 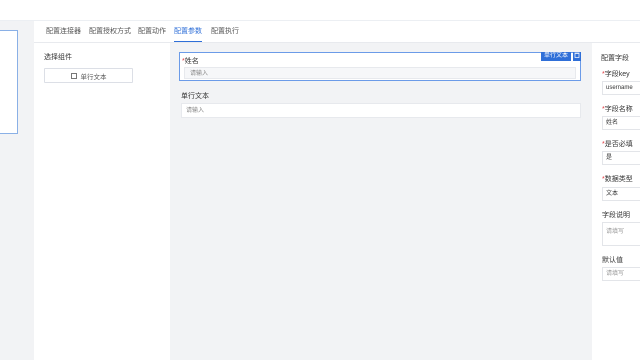 I want to click on tab-params: 配置参数, so click(x=188, y=31).